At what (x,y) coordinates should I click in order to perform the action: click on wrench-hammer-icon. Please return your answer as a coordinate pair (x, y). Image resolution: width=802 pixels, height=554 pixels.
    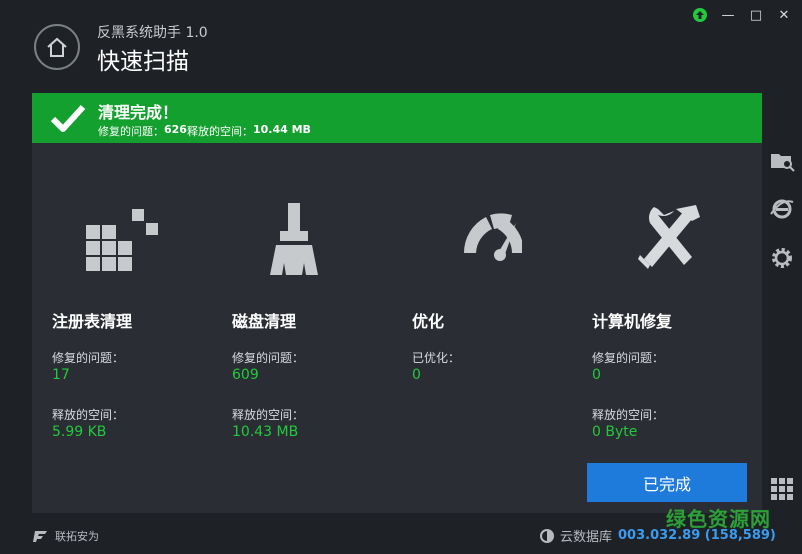
    Looking at the image, I should click on (669, 237).